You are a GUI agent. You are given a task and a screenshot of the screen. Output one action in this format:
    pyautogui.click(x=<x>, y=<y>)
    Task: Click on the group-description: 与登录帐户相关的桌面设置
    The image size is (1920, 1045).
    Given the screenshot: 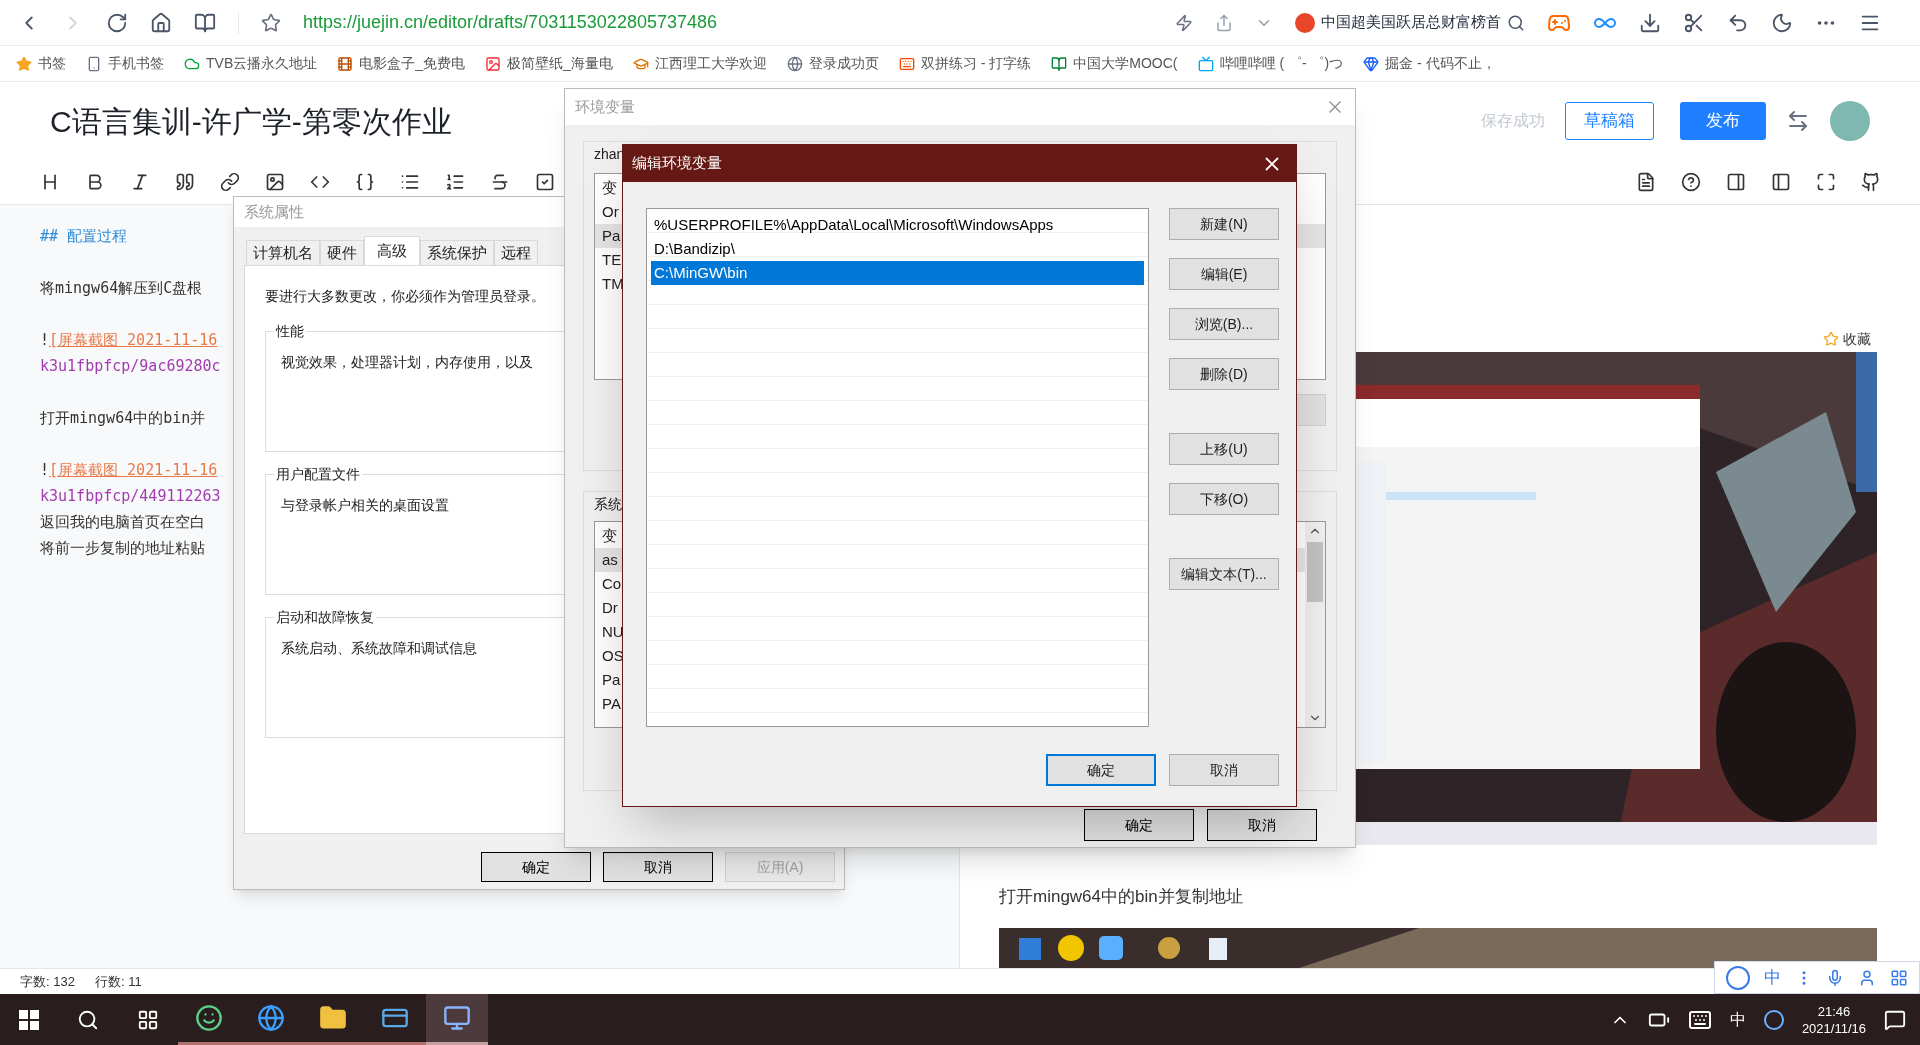 What is the action you would take?
    pyautogui.click(x=365, y=505)
    